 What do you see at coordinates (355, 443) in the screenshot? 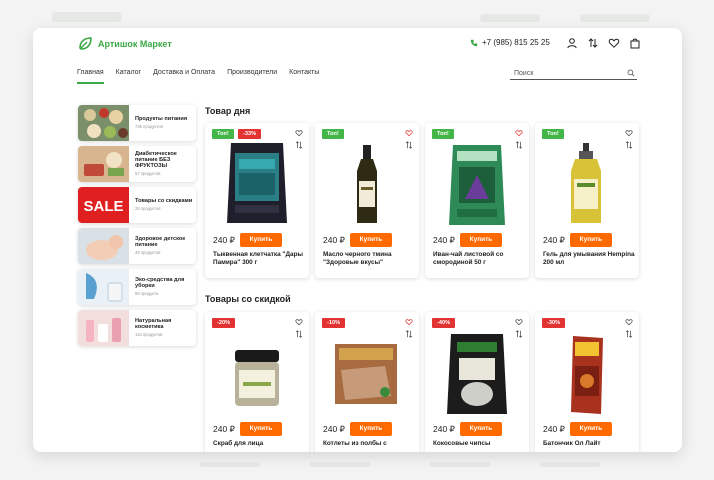
I see `product-name: Котлеты из полбы с` at bounding box center [355, 443].